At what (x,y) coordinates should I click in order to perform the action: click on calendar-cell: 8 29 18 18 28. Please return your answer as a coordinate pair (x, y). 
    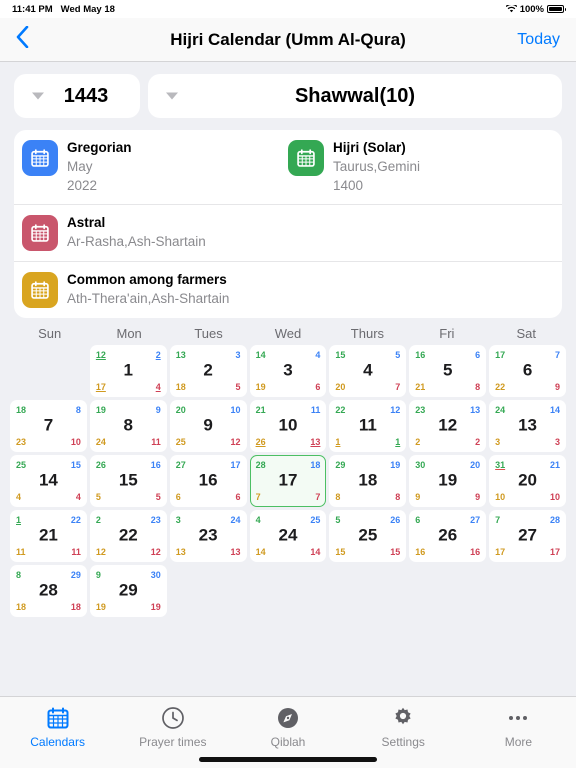
    Looking at the image, I should click on (48, 591).